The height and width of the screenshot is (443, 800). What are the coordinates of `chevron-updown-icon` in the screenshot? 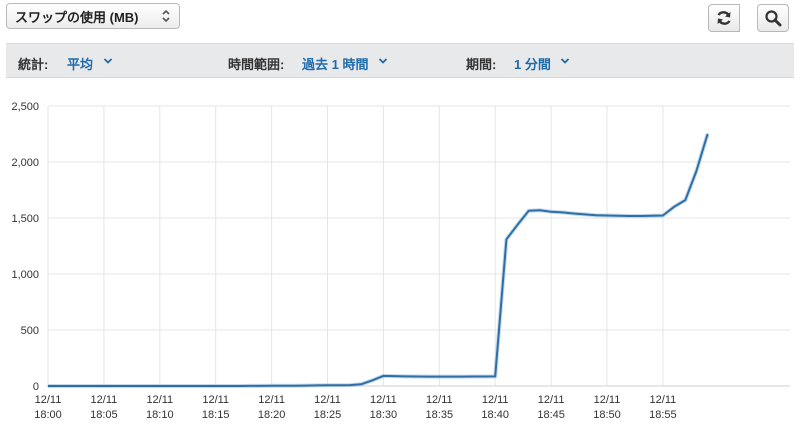 It's located at (166, 16).